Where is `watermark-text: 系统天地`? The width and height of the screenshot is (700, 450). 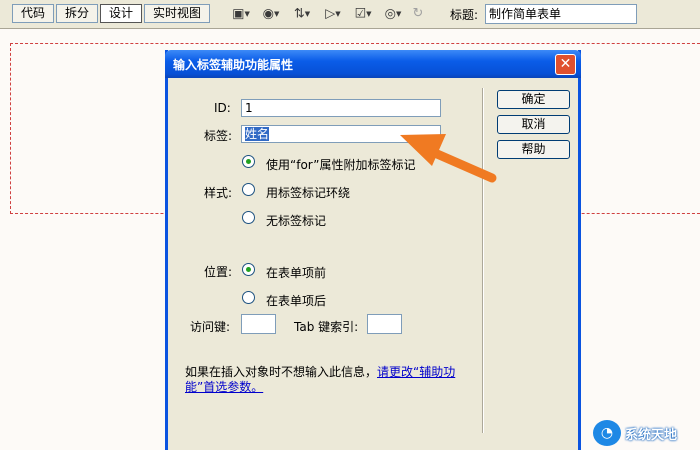
watermark-text: 系统天地 is located at coordinates (651, 435).